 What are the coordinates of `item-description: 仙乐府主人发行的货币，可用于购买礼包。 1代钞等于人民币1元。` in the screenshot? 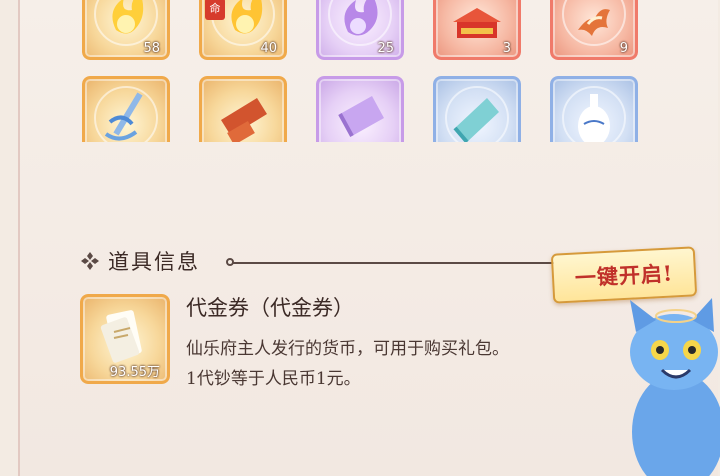 It's located at (347, 364).